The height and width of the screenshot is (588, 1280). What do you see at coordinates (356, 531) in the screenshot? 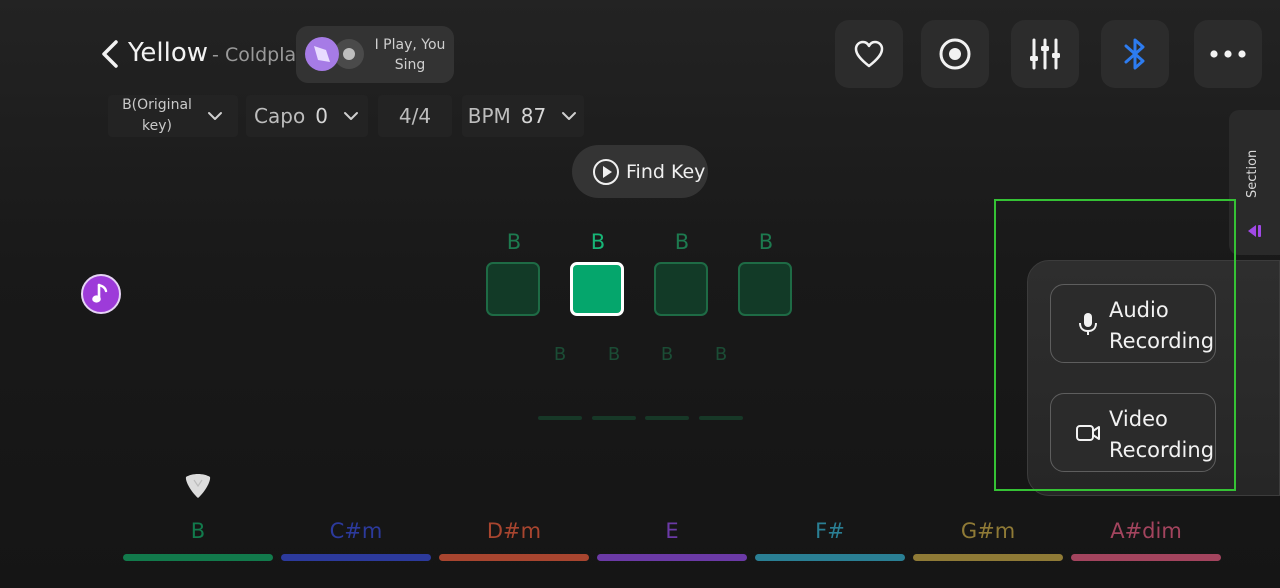
I see `chord-option-label: C#m` at bounding box center [356, 531].